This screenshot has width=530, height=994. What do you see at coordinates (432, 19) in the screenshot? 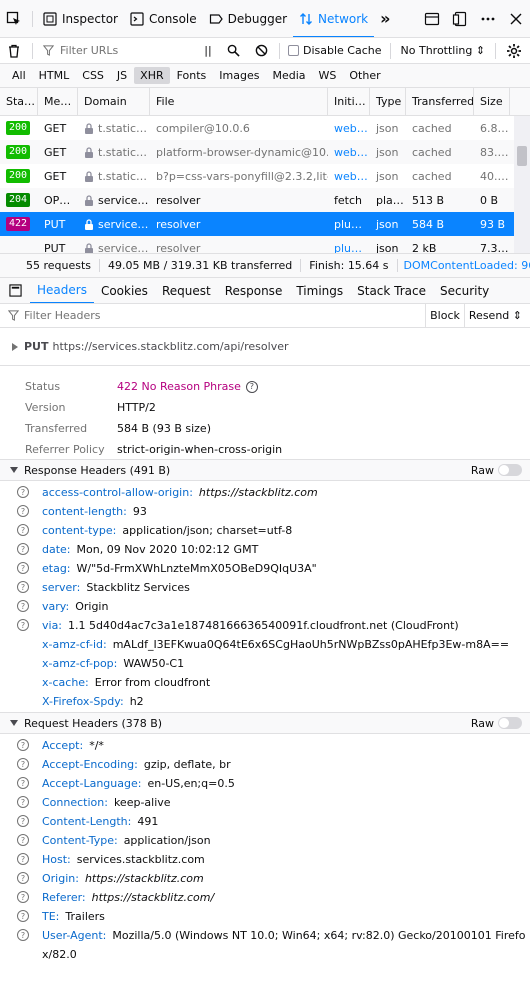
I see `split-console-button` at bounding box center [432, 19].